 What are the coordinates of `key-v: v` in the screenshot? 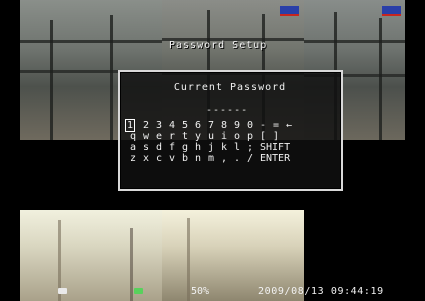 It's located at (172, 158).